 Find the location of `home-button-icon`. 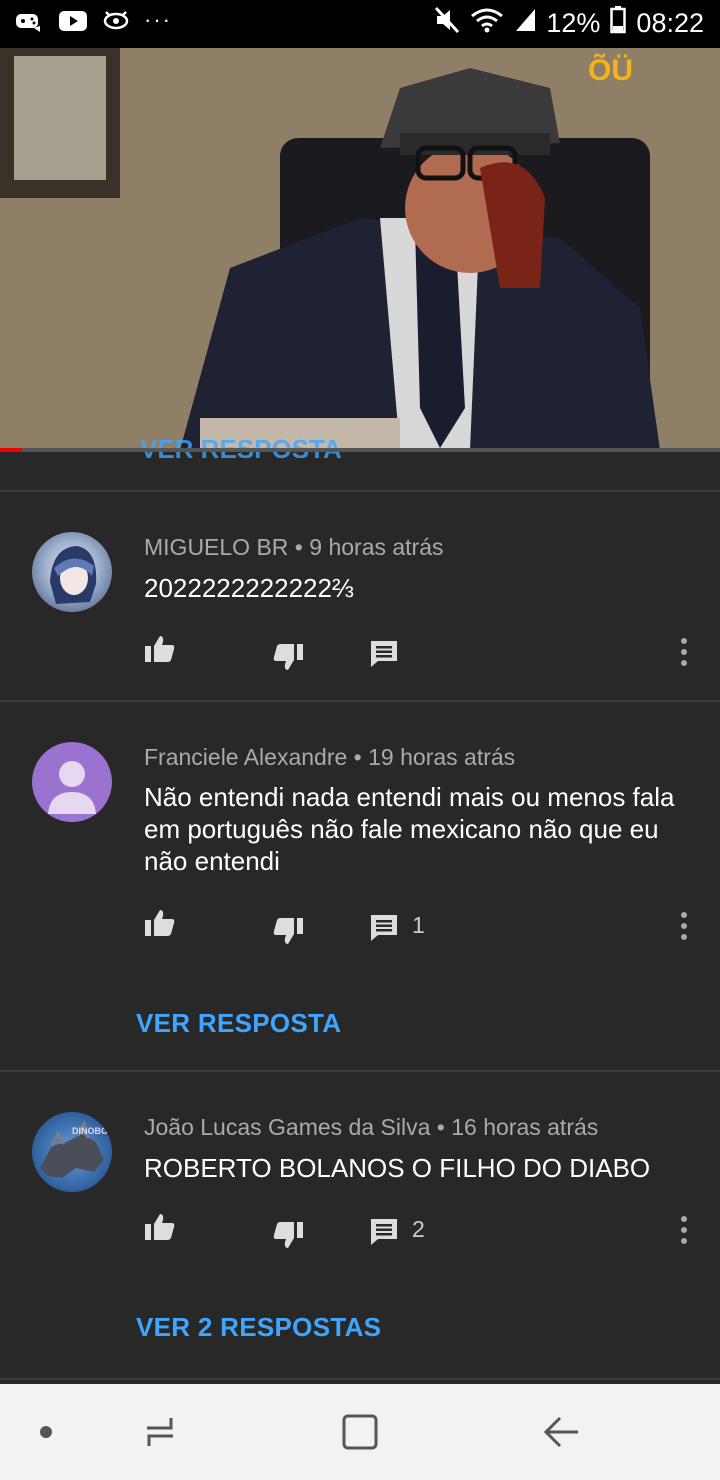

home-button-icon is located at coordinates (360, 1432).